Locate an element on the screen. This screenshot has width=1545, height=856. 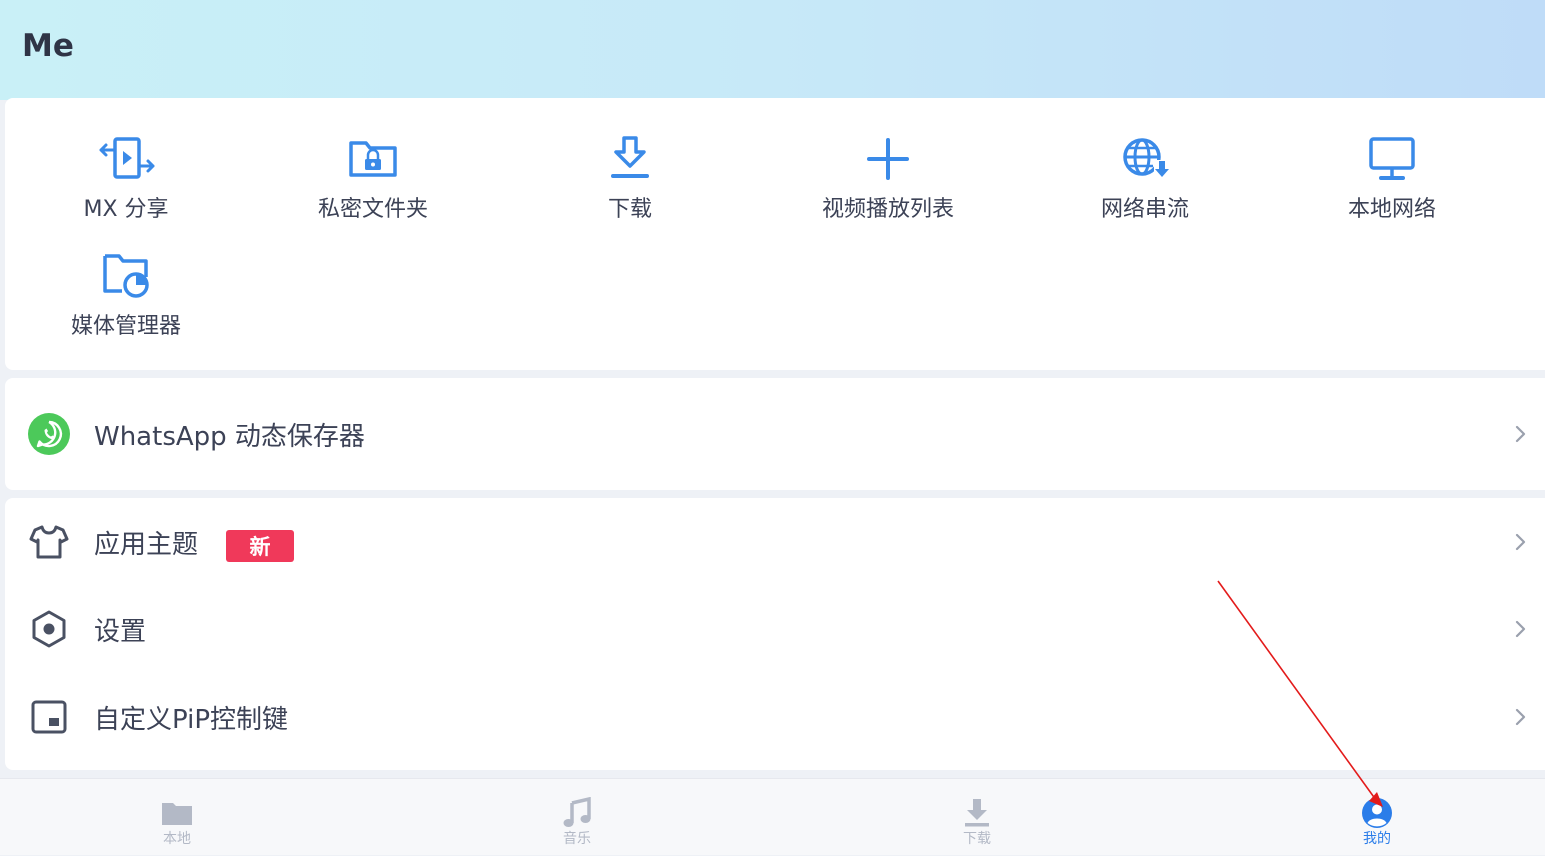
tool-label: 私密文件夹 is located at coordinates (372, 209).